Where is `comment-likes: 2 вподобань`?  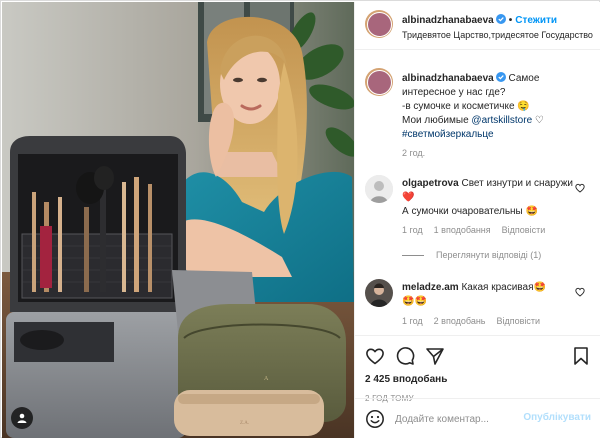
comment-likes: 2 вподобань is located at coordinates (460, 321).